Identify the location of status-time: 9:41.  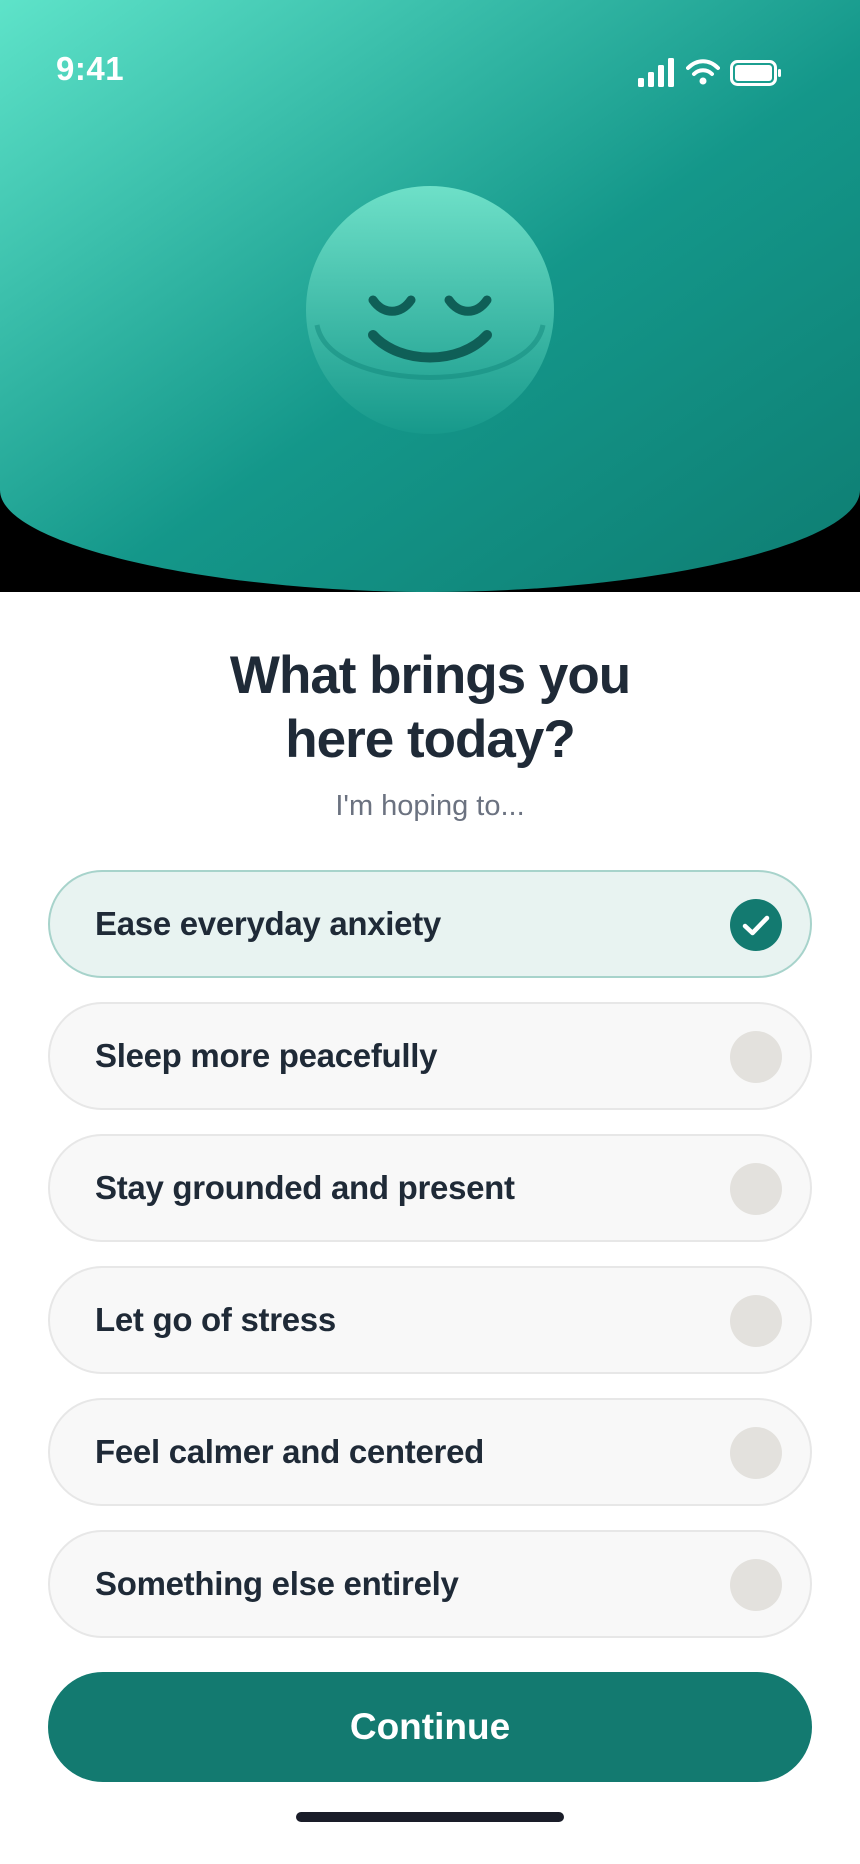
(90, 68).